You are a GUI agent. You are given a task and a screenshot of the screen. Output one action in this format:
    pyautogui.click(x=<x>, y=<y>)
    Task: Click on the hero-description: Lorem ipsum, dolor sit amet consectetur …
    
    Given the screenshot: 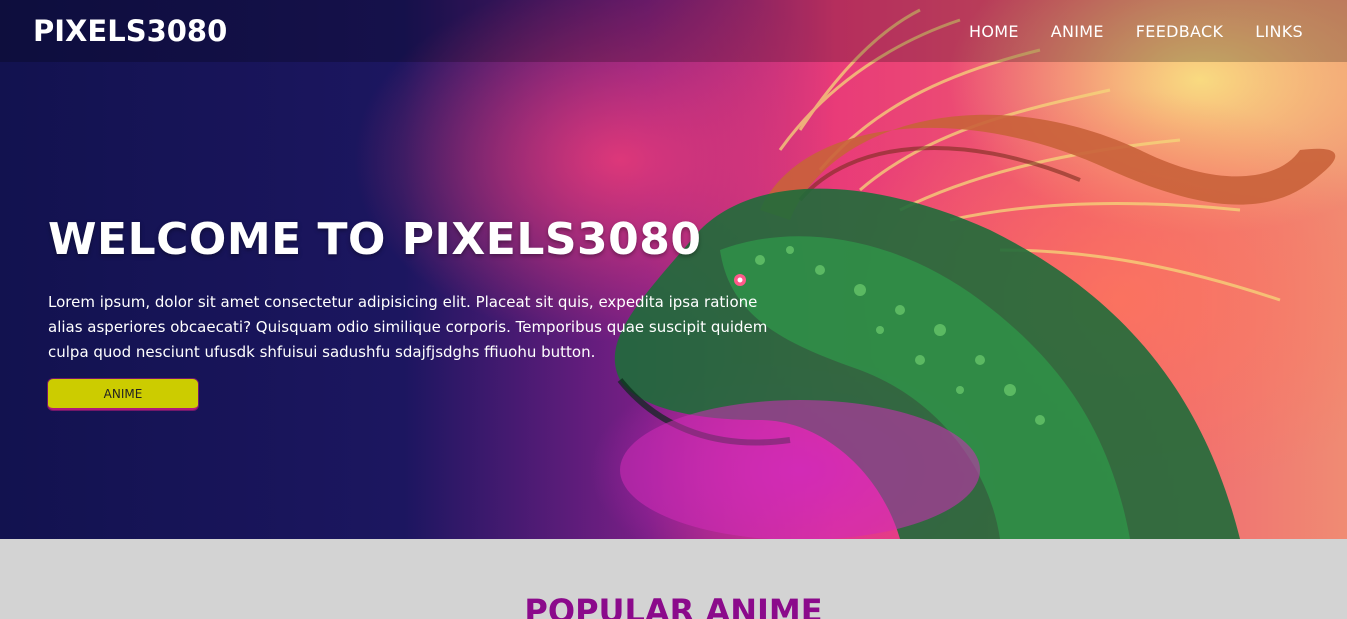 What is the action you would take?
    pyautogui.click(x=408, y=327)
    